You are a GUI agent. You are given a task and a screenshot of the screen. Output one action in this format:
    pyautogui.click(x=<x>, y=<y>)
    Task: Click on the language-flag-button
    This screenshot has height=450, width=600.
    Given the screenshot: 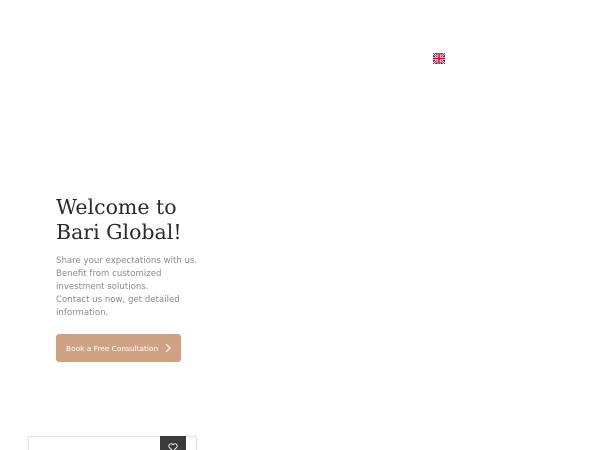 What is the action you would take?
    pyautogui.click(x=439, y=58)
    